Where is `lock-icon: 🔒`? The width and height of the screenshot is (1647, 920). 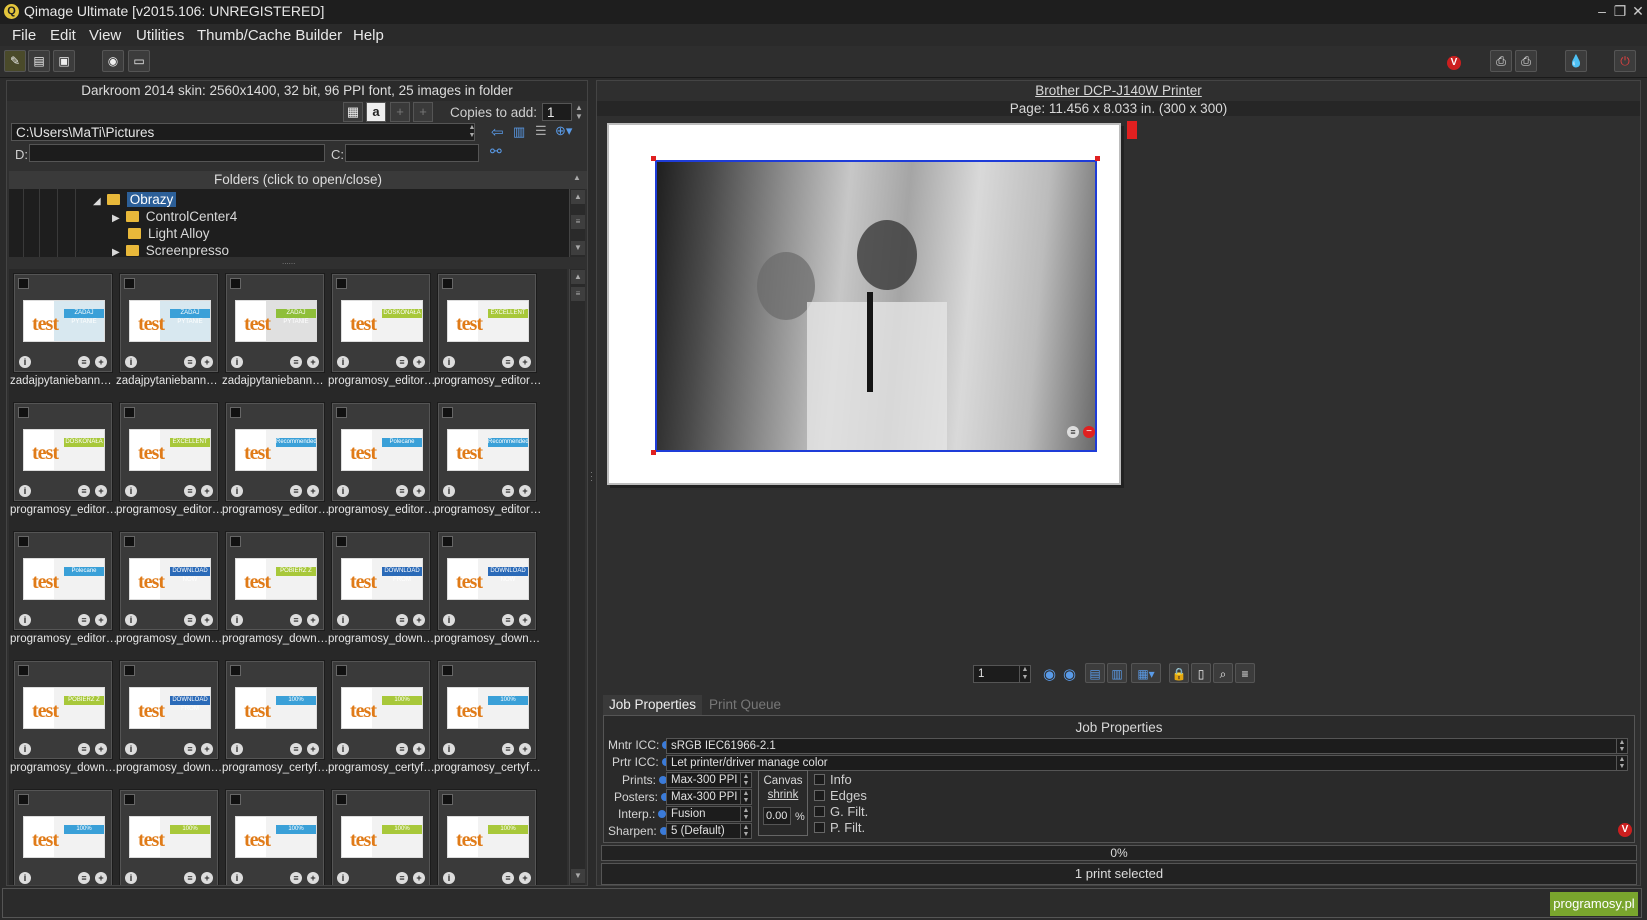 lock-icon: 🔒 is located at coordinates (1179, 673).